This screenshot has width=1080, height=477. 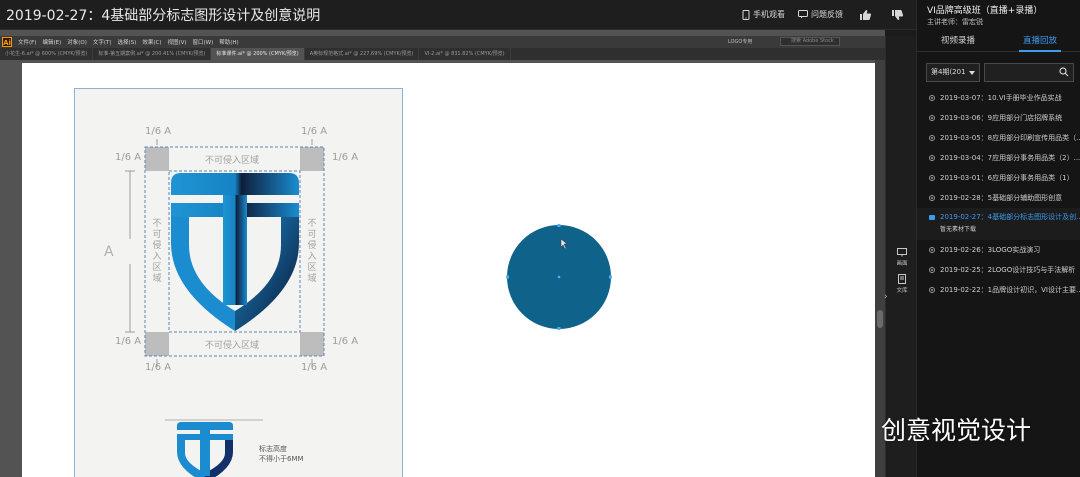 I want to click on lesson-search-input, so click(x=1021, y=77).